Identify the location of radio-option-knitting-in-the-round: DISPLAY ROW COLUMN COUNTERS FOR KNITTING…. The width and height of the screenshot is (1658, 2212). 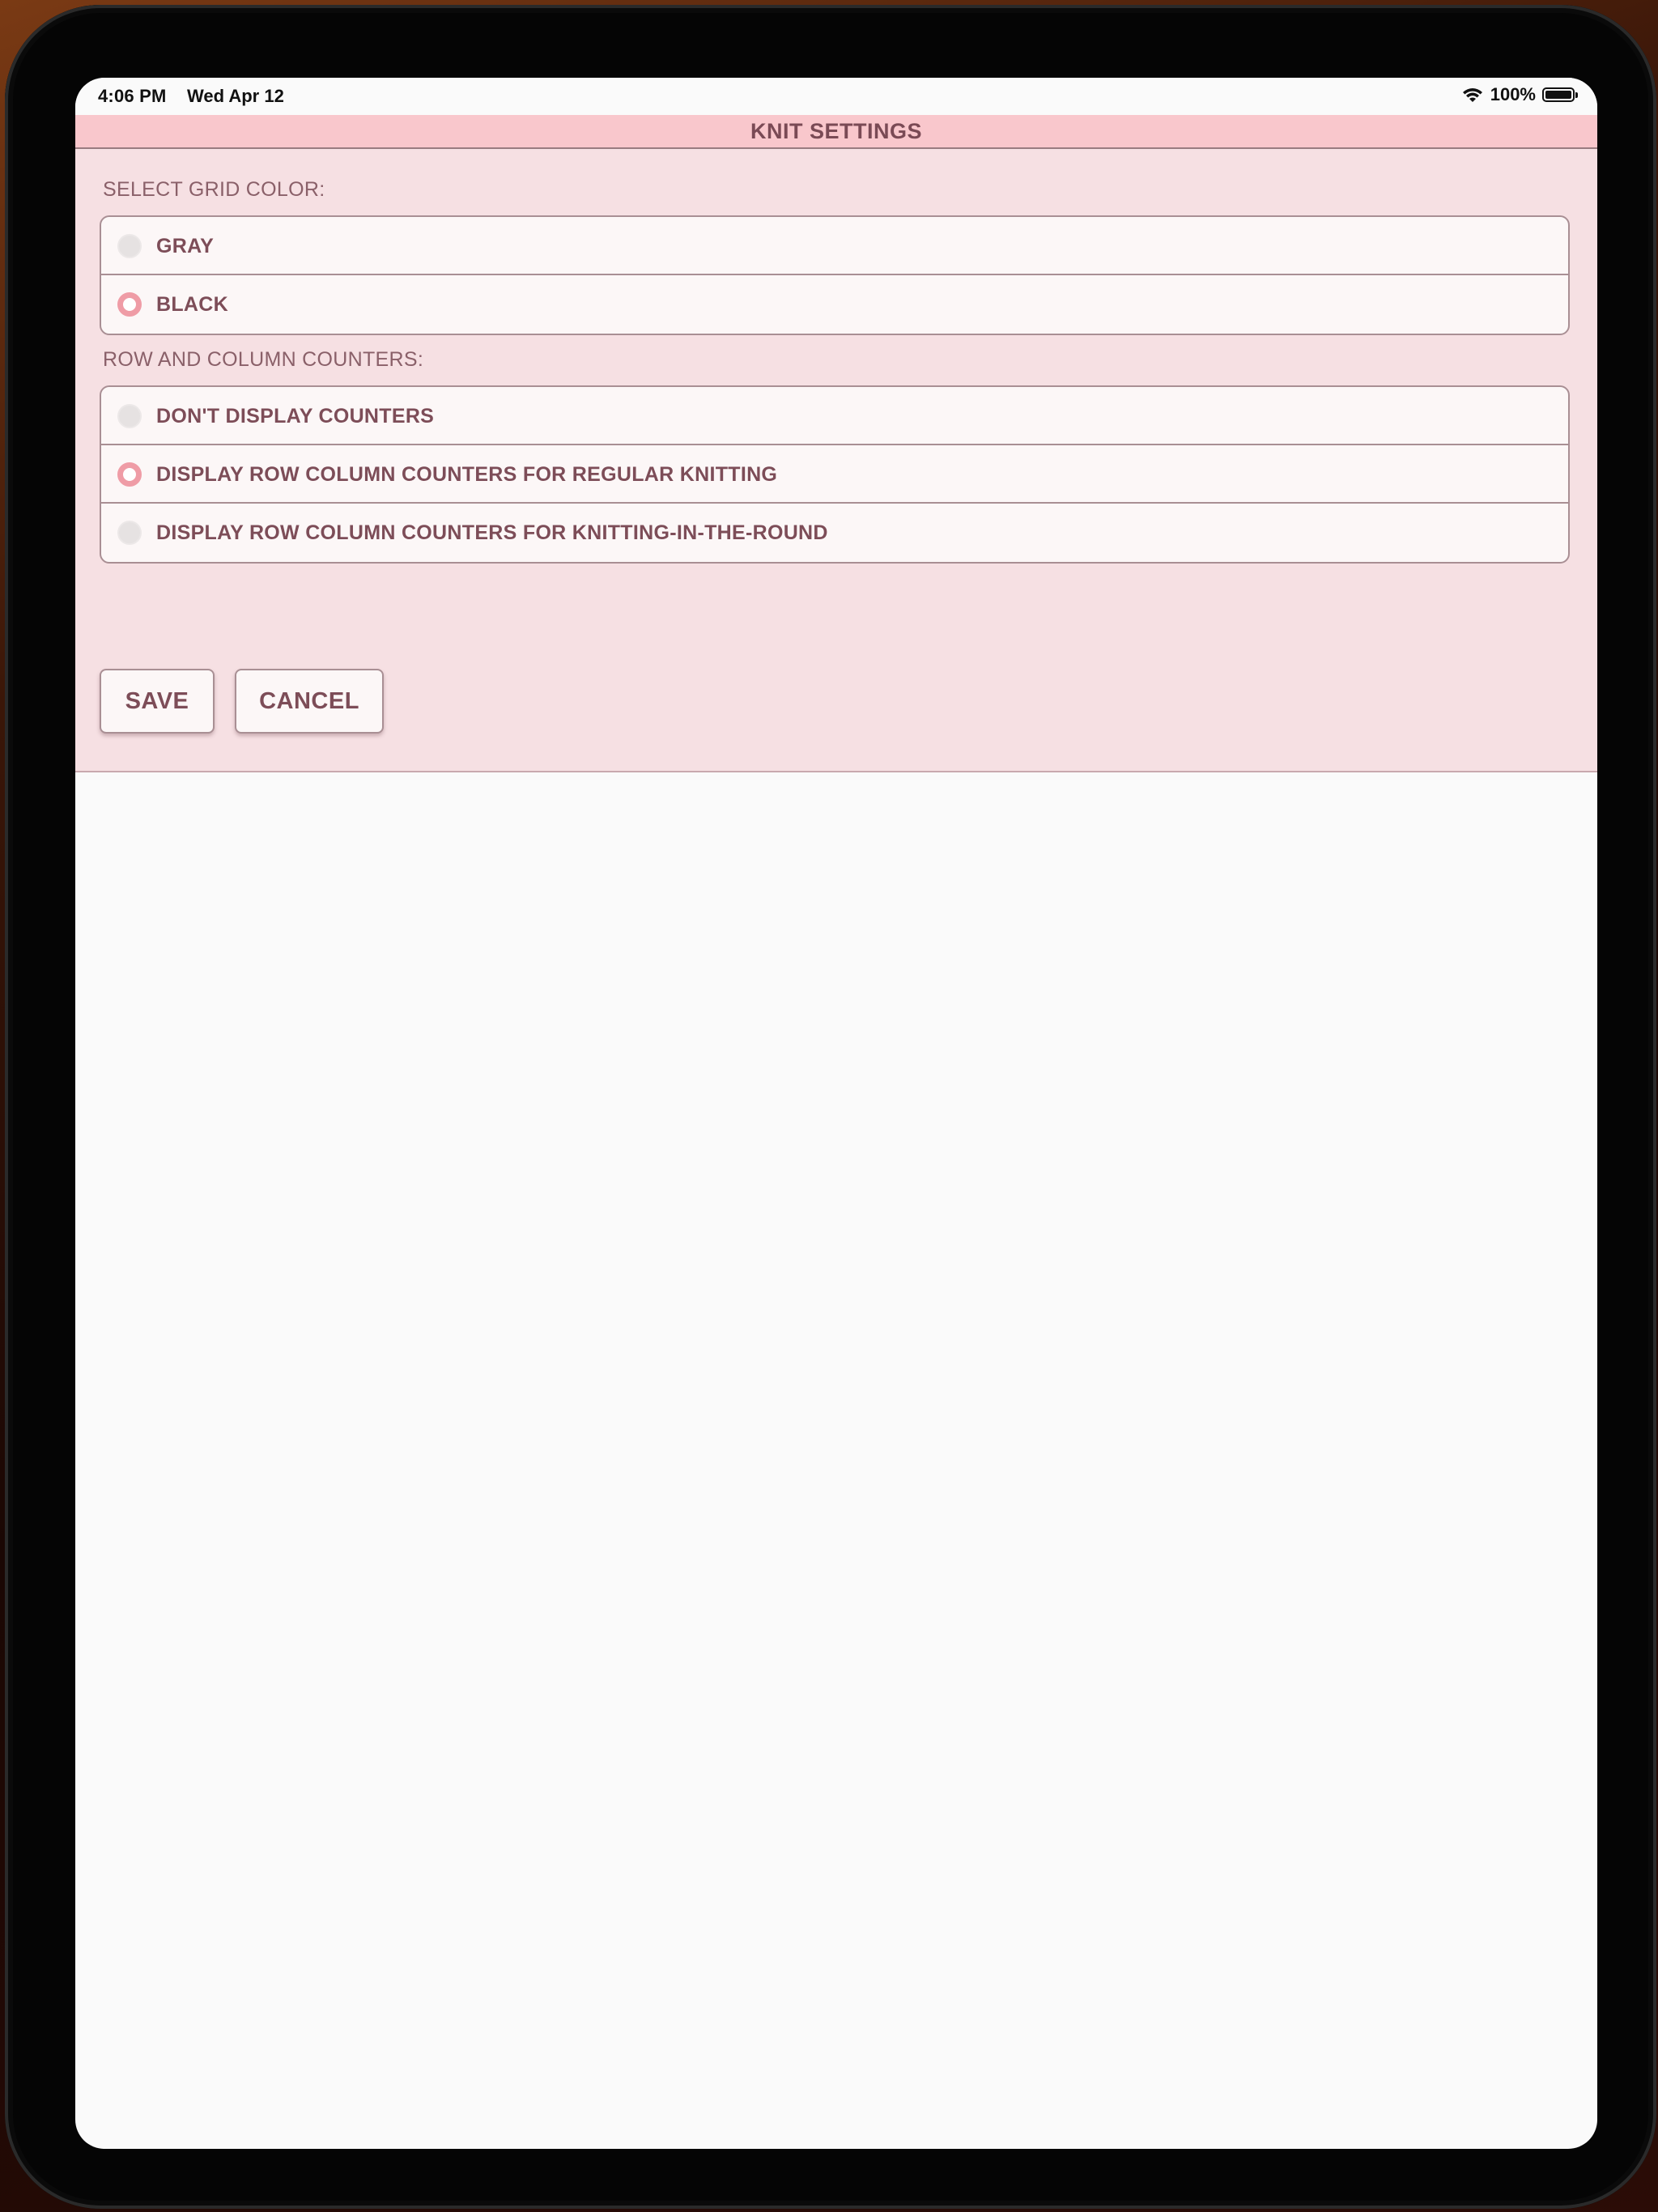
(834, 533).